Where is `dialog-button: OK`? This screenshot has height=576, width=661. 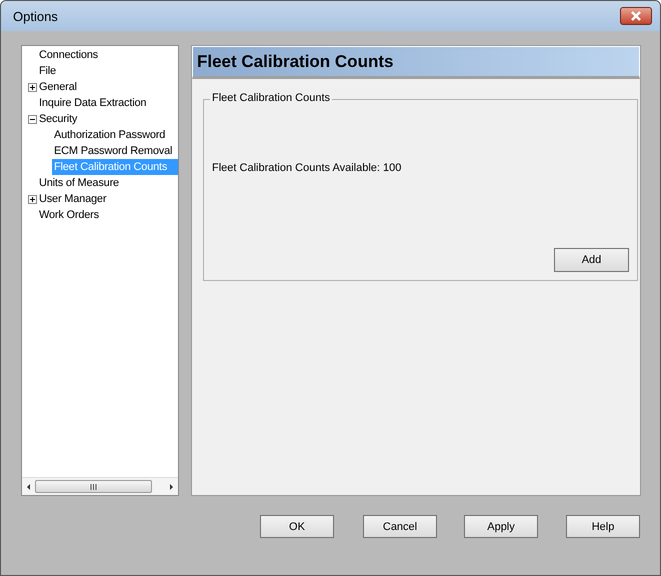
dialog-button: OK is located at coordinates (297, 526).